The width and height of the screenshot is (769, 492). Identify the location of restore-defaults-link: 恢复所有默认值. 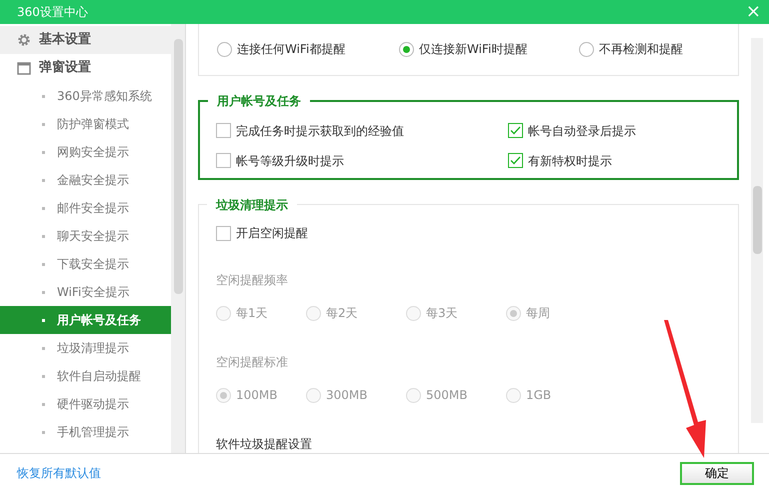
(59, 473).